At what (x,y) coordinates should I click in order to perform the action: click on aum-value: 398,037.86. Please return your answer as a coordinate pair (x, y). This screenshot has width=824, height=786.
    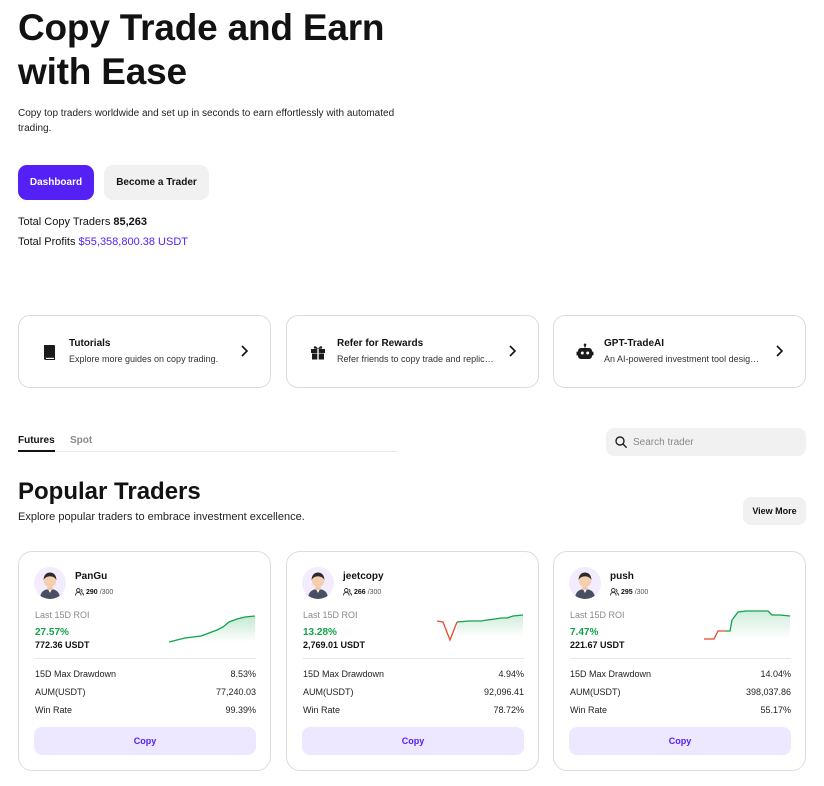
    Looking at the image, I should click on (768, 692).